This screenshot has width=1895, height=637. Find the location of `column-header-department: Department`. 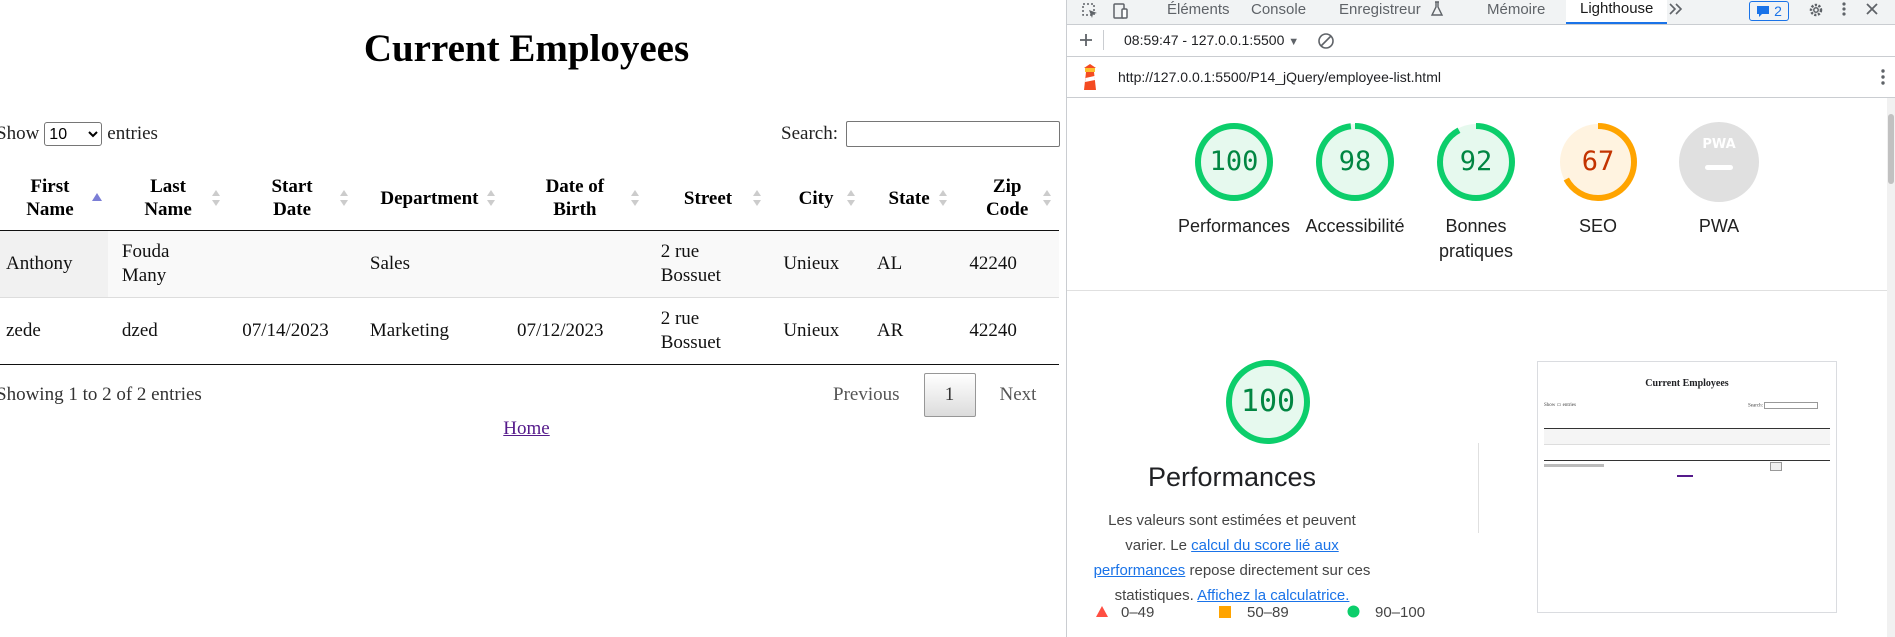

column-header-department: Department is located at coordinates (429, 198).